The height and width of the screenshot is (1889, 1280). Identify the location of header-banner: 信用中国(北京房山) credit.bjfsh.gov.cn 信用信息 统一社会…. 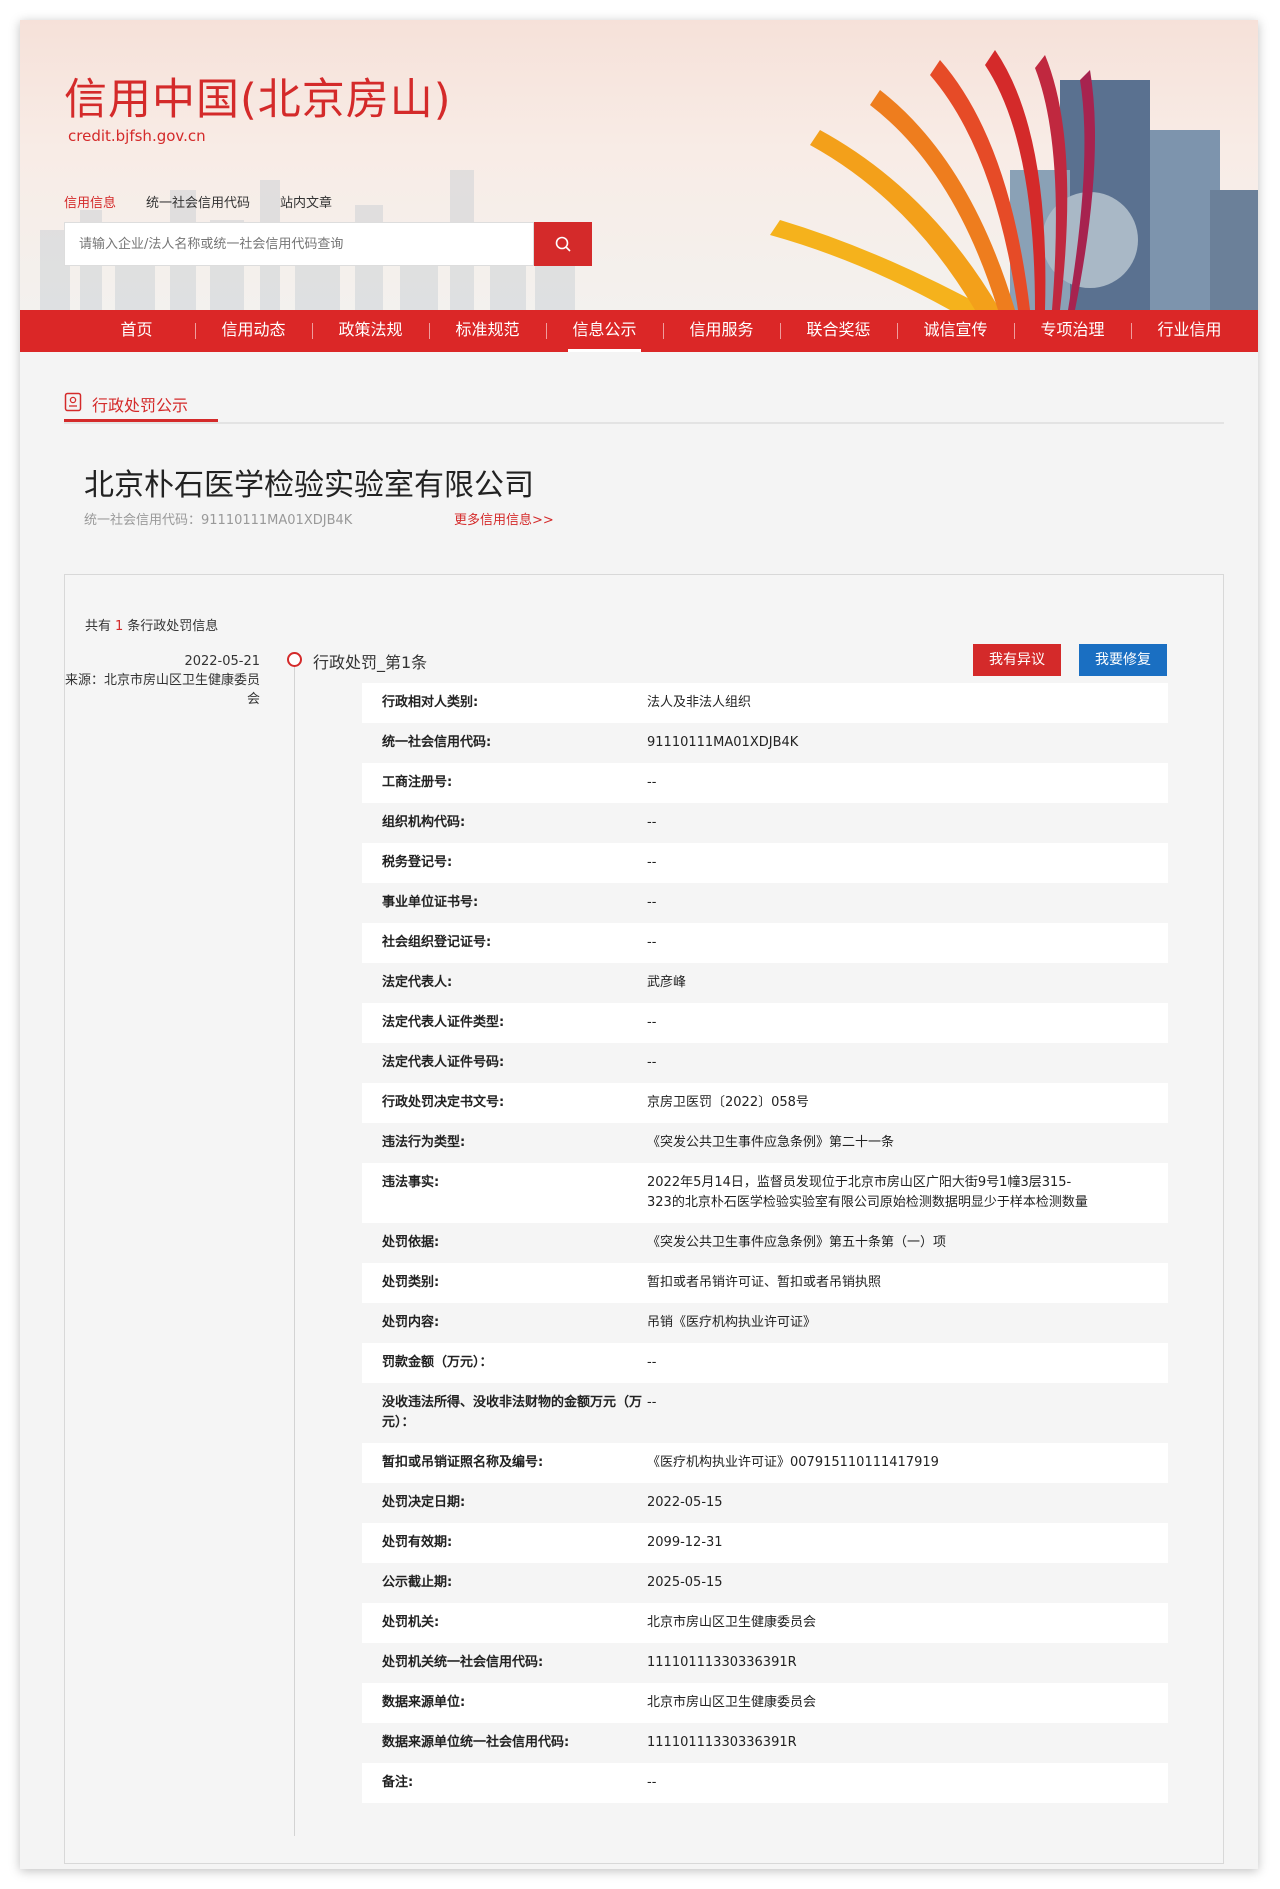
(639, 165).